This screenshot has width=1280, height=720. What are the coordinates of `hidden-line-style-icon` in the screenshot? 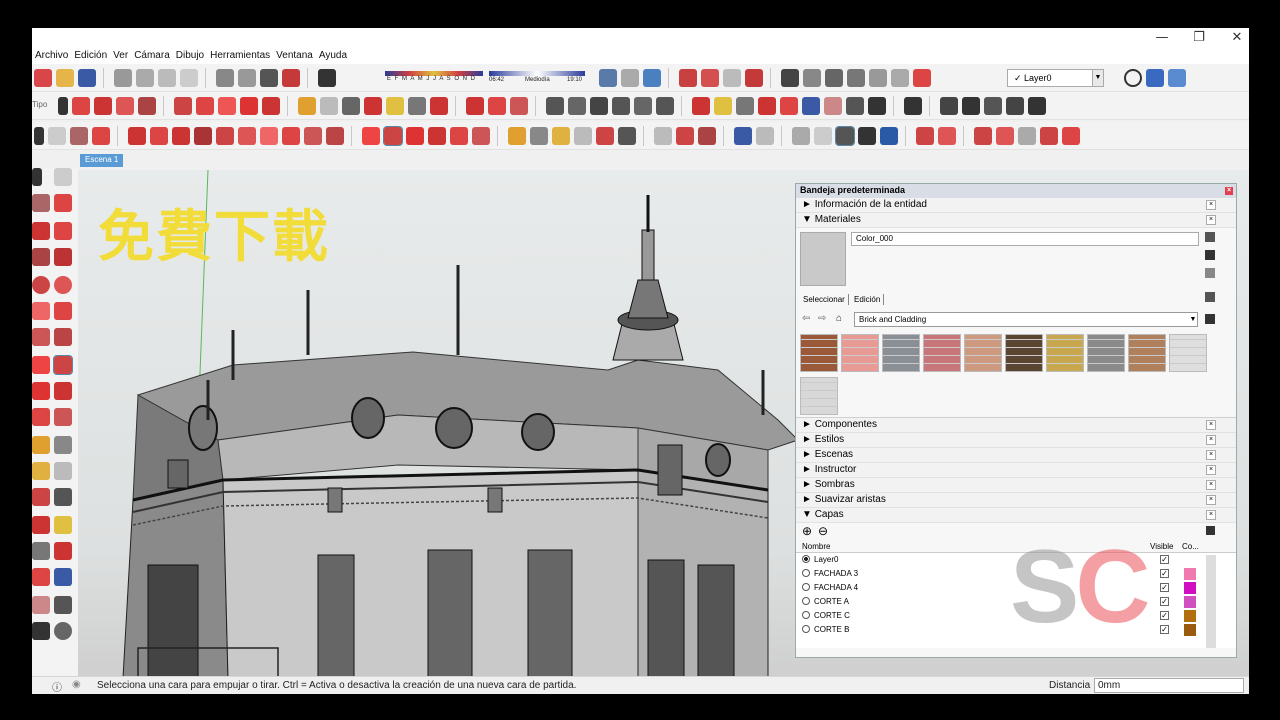 It's located at (845, 136).